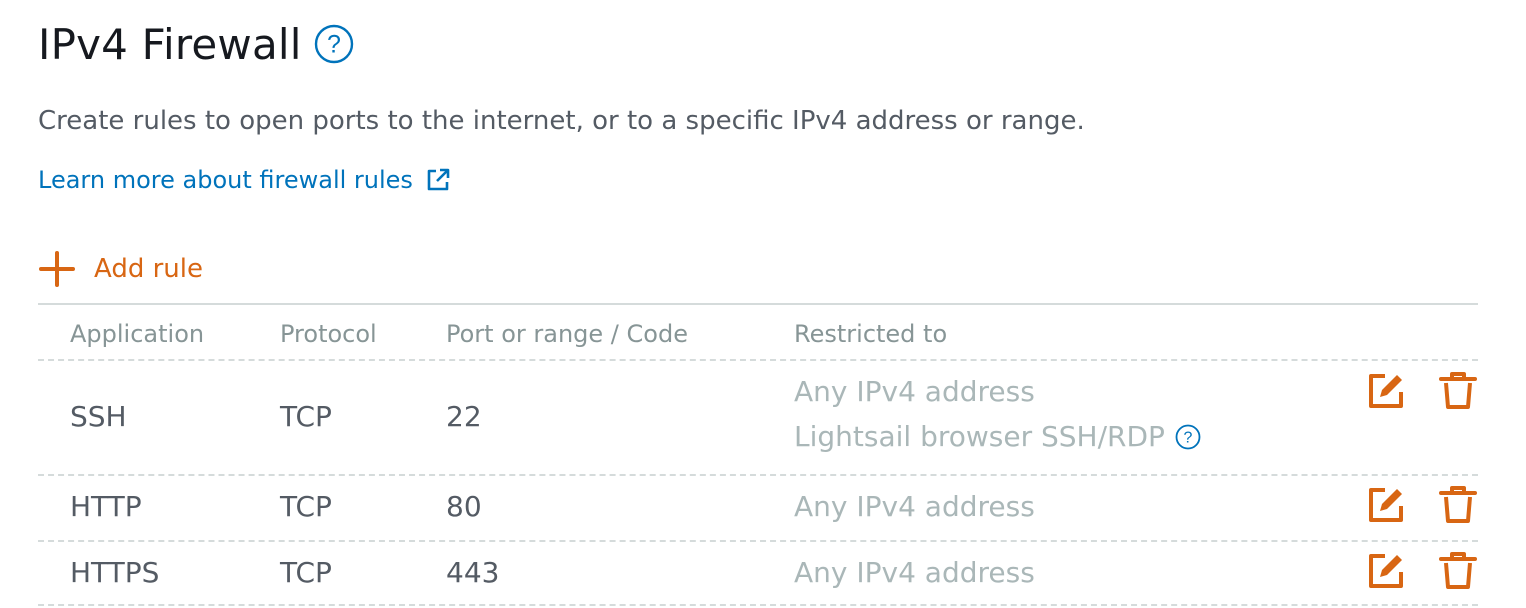 This screenshot has width=1526, height=608. I want to click on cell-port: 80, so click(464, 506).